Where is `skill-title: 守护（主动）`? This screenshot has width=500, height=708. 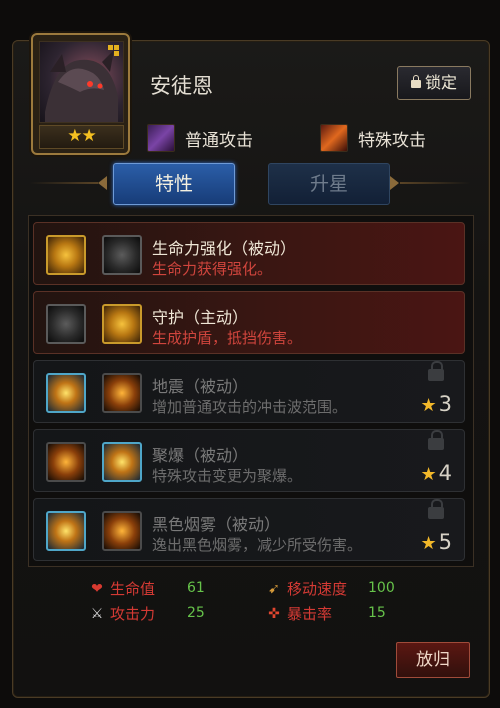
skill-title: 守护（主动） is located at coordinates (200, 317).